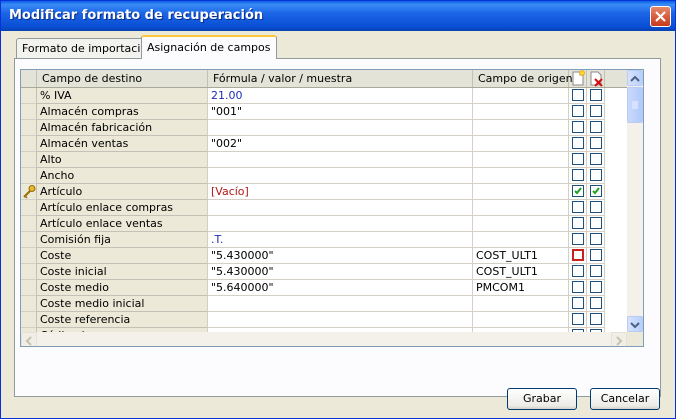 The width and height of the screenshot is (676, 419). I want to click on header-campo-destino: Campo de destino, so click(122, 78).